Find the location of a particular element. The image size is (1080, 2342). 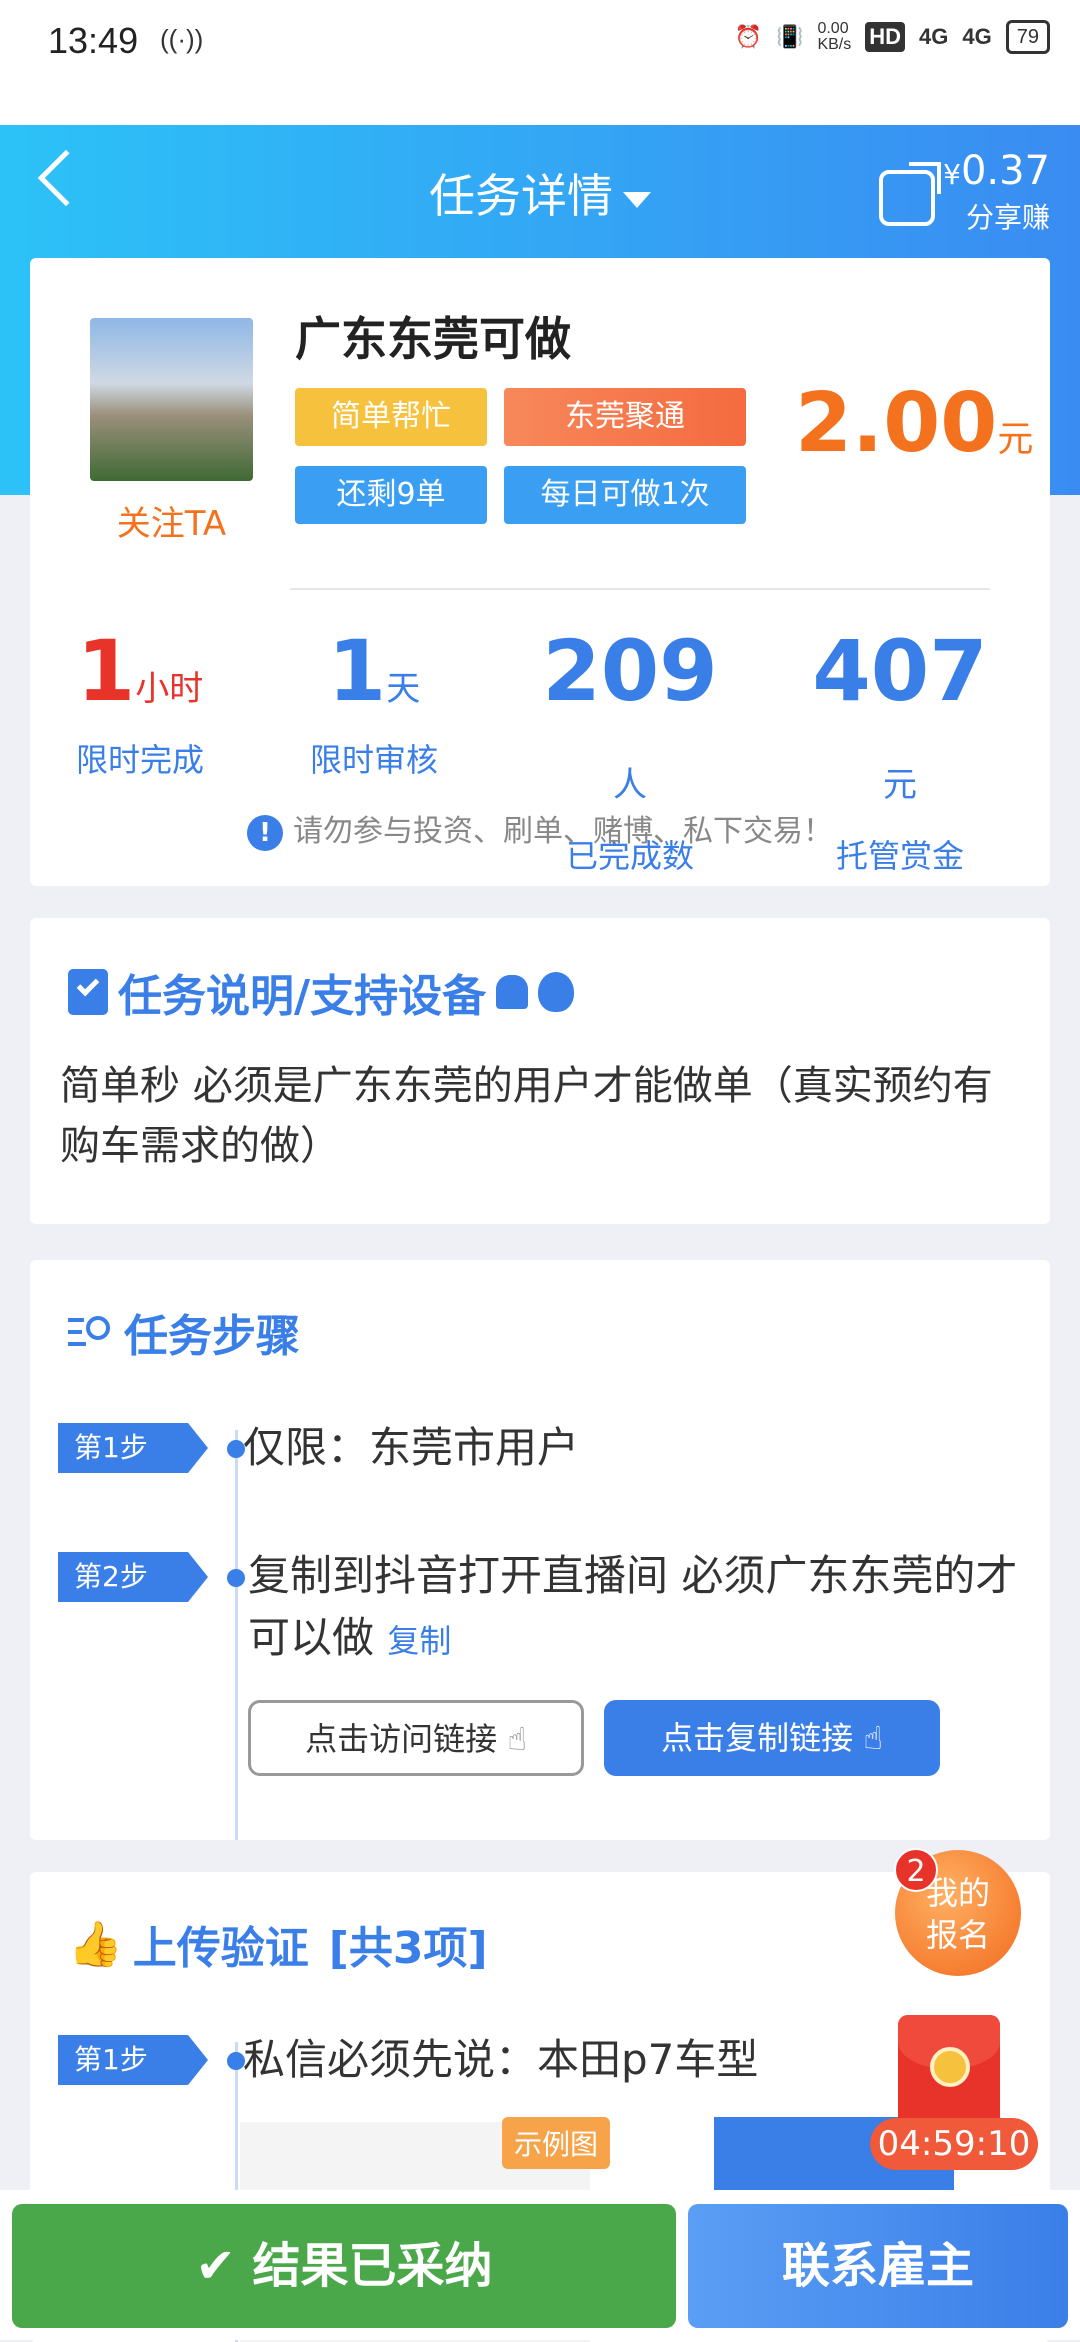

hotspot-icon: ((·)) is located at coordinates (182, 39).